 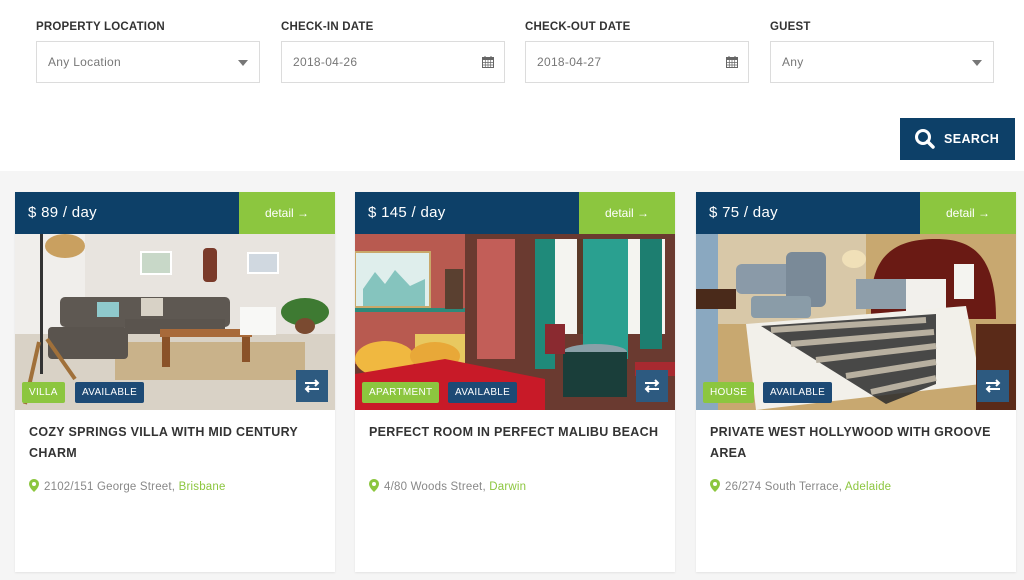 I want to click on search-button: SEARCH, so click(x=957, y=139).